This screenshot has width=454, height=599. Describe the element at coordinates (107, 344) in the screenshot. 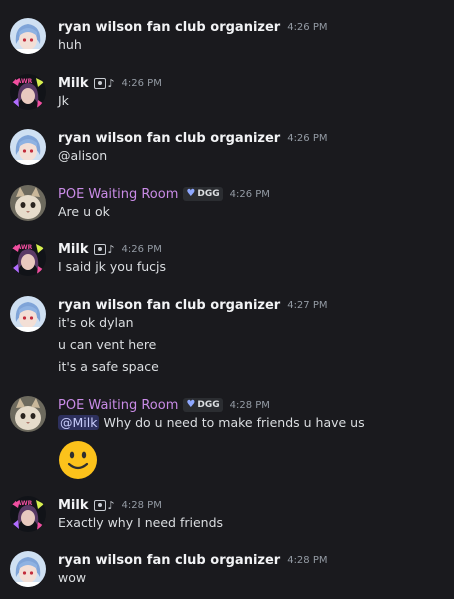

I see `message-text: u can vent here` at that location.